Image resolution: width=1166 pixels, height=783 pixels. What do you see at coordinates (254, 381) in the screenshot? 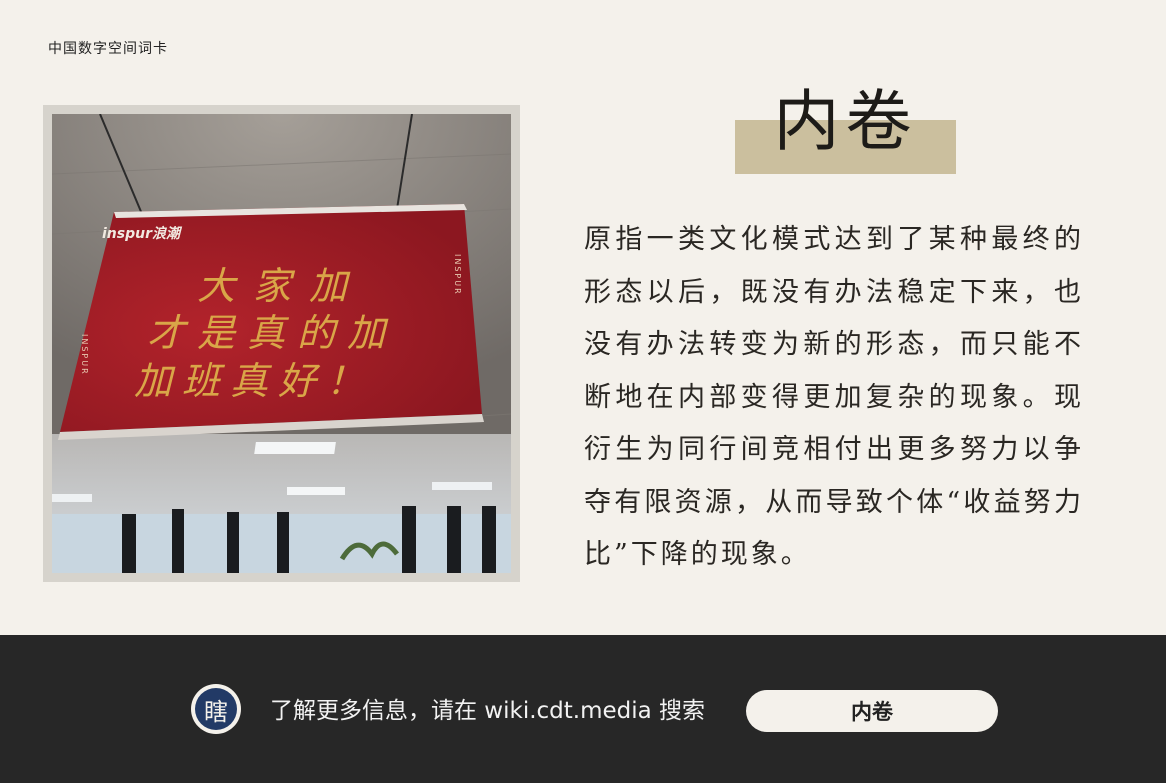
I see `banner-line-3: 加班真好！` at bounding box center [254, 381].